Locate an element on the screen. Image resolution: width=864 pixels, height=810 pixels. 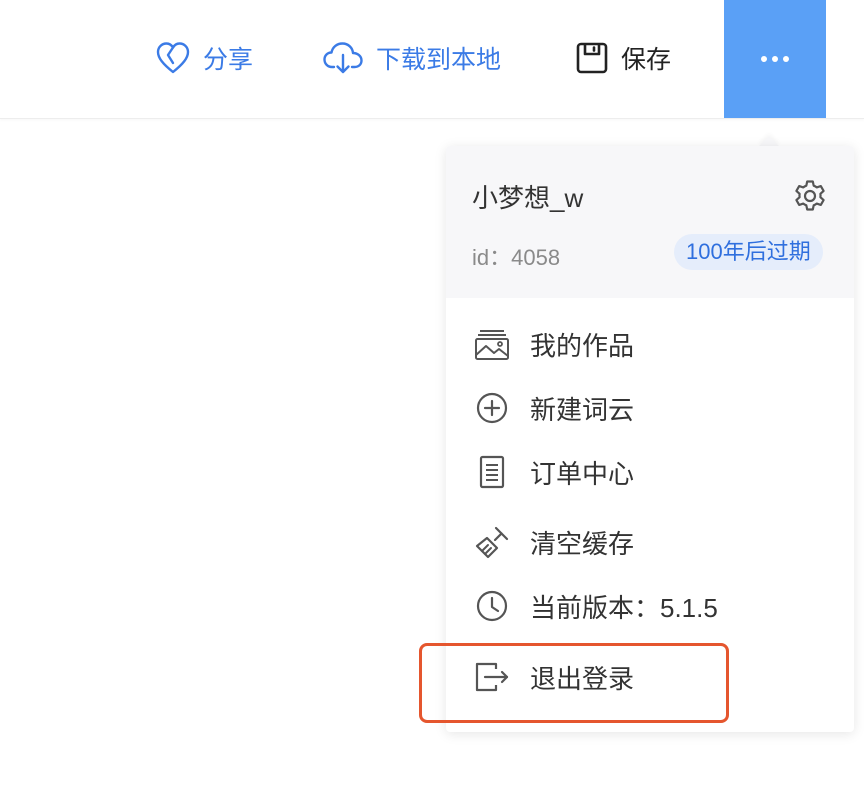
menu-item-version: 当前版本：5.1.5 is located at coordinates (596, 606).